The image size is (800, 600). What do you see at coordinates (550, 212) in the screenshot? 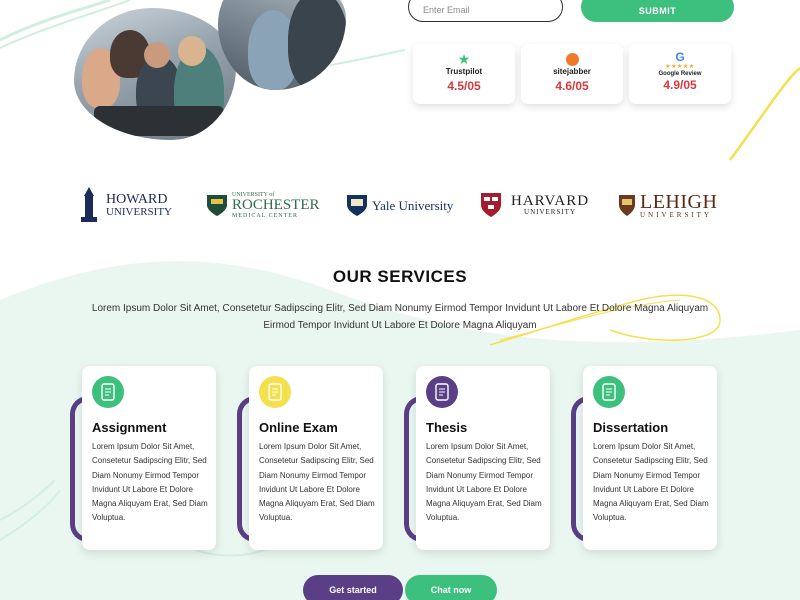
I see `harvard-sub: UNIVERSITY` at bounding box center [550, 212].